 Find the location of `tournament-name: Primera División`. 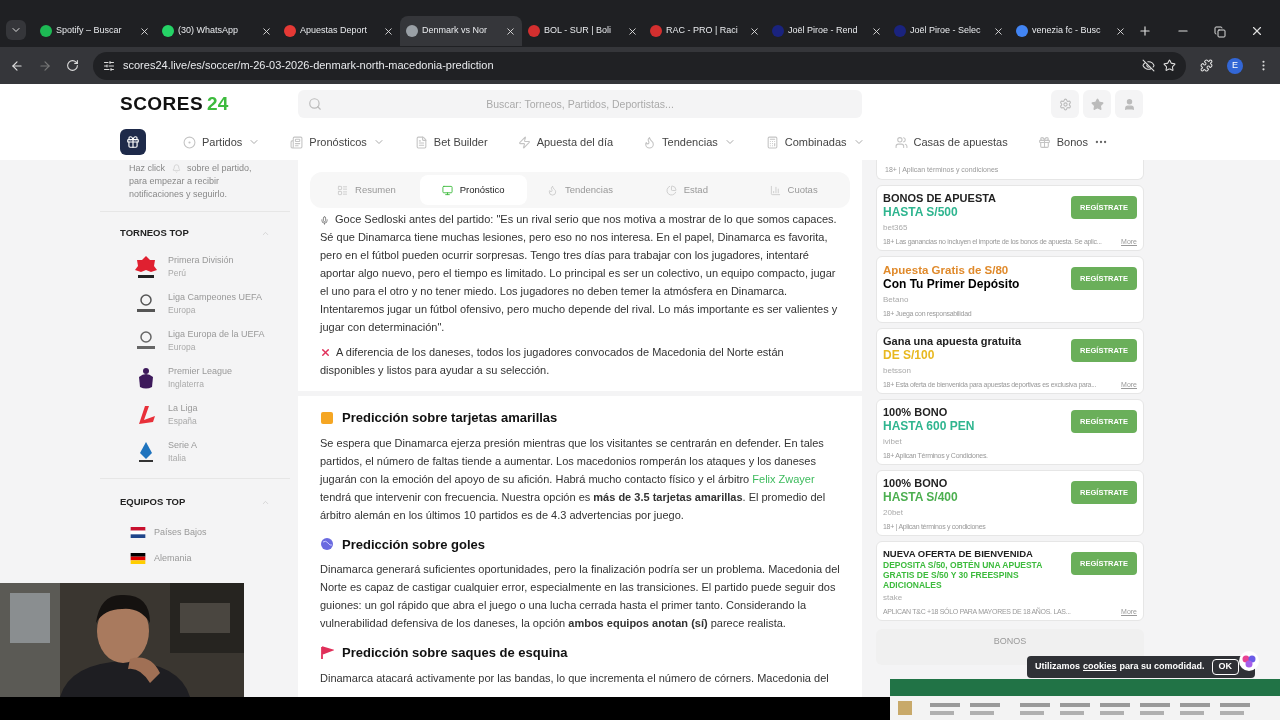

tournament-name: Primera División is located at coordinates (201, 260).